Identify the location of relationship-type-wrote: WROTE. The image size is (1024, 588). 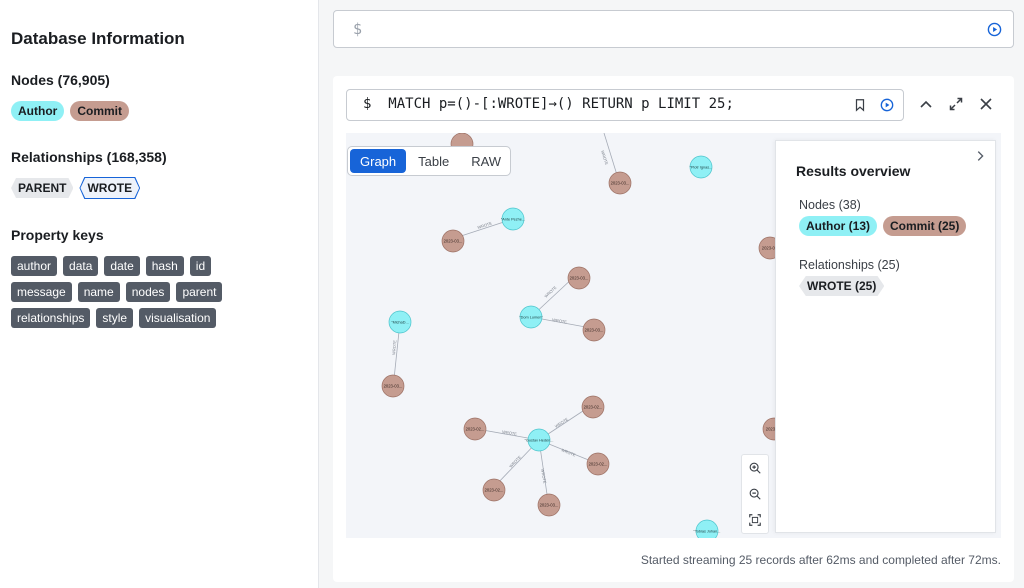
(110, 188).